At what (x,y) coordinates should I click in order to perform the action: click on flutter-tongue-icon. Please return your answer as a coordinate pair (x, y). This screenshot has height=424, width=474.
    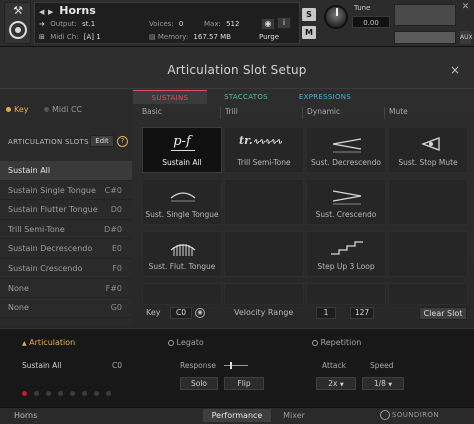
    Looking at the image, I should click on (183, 250).